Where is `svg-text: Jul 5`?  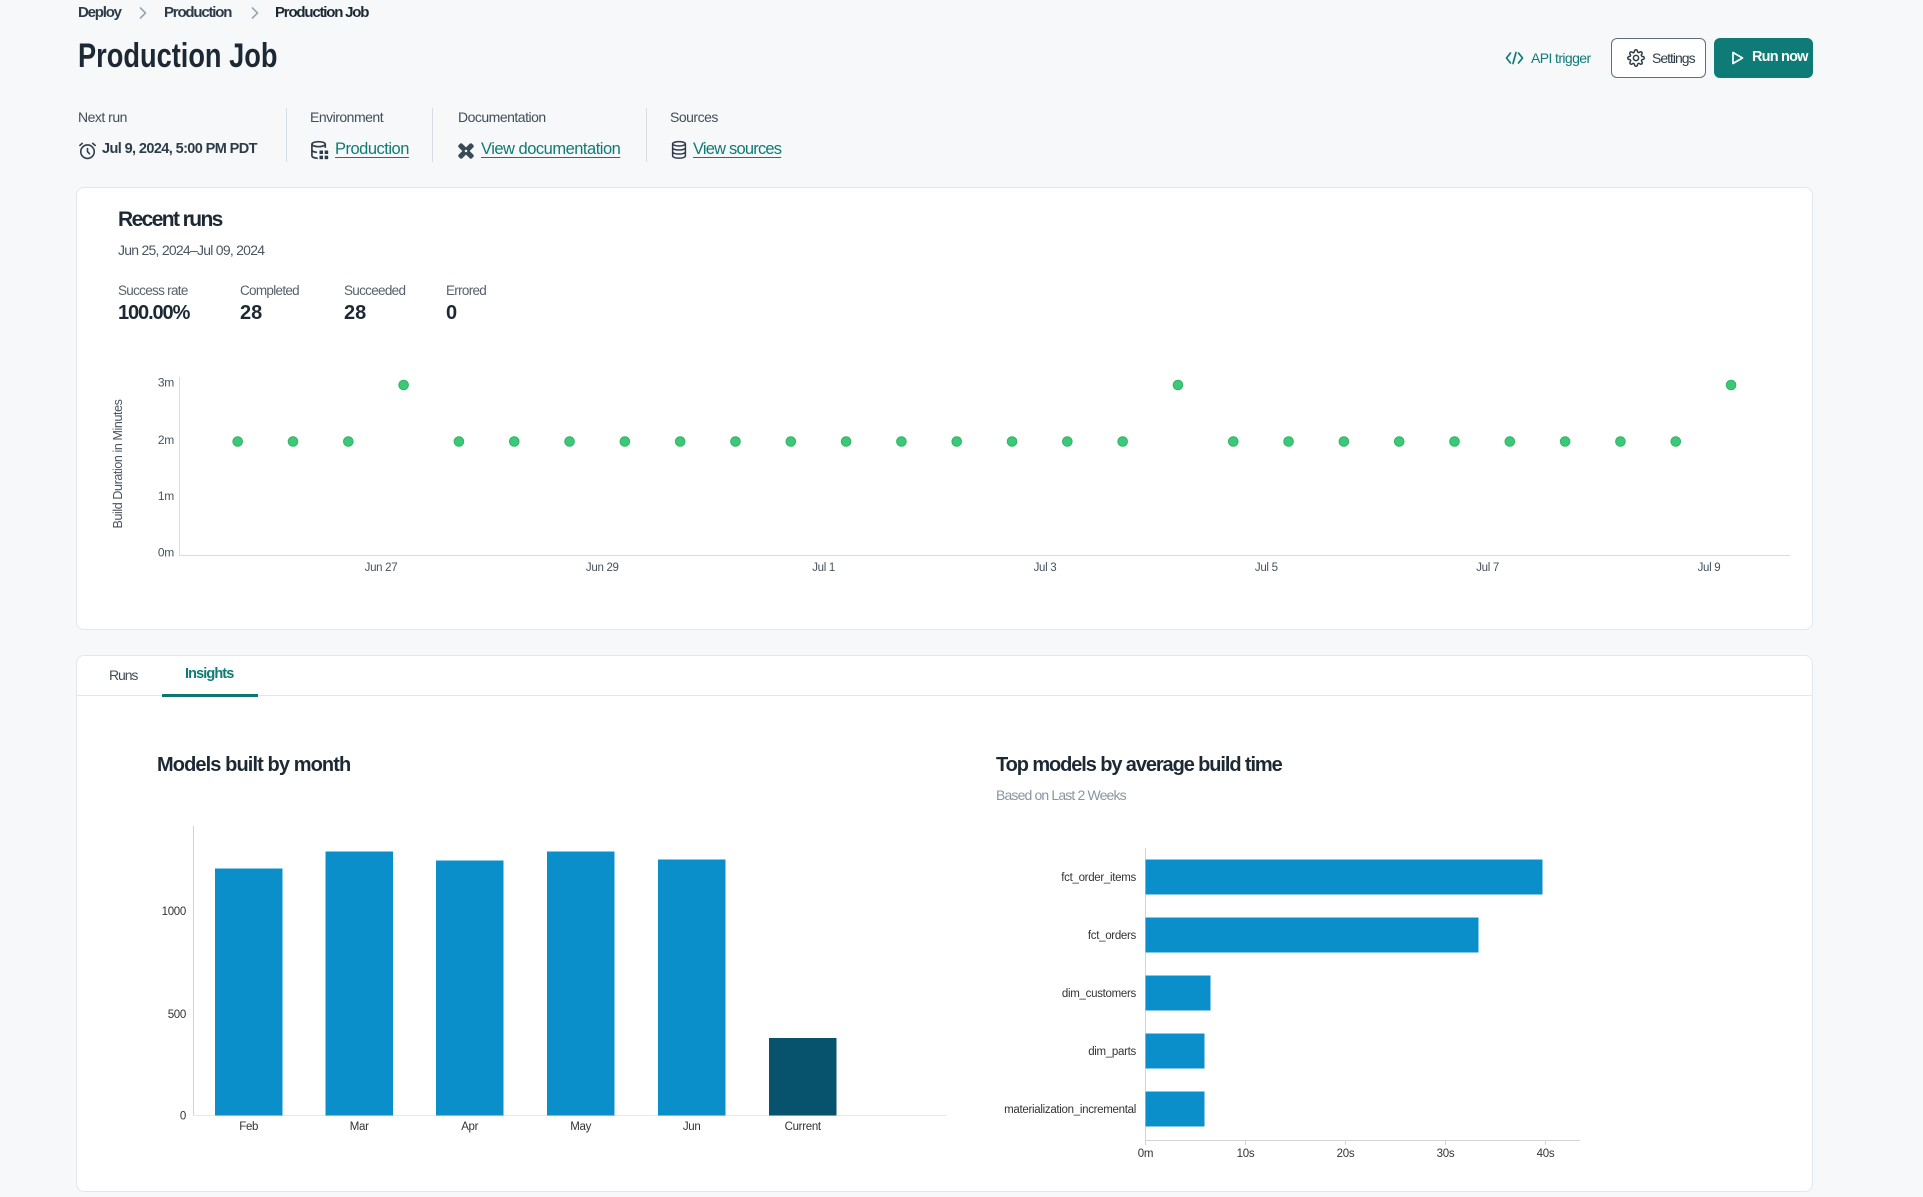 svg-text: Jul 5 is located at coordinates (1266, 568).